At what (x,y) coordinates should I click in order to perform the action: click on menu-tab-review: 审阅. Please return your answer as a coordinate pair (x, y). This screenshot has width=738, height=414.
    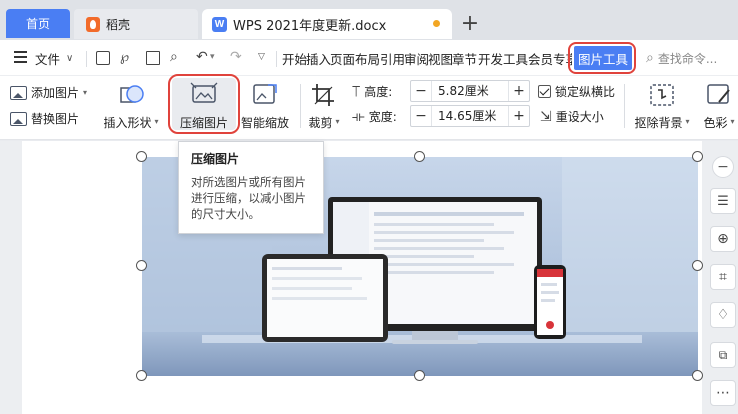
    Looking at the image, I should click on (416, 58).